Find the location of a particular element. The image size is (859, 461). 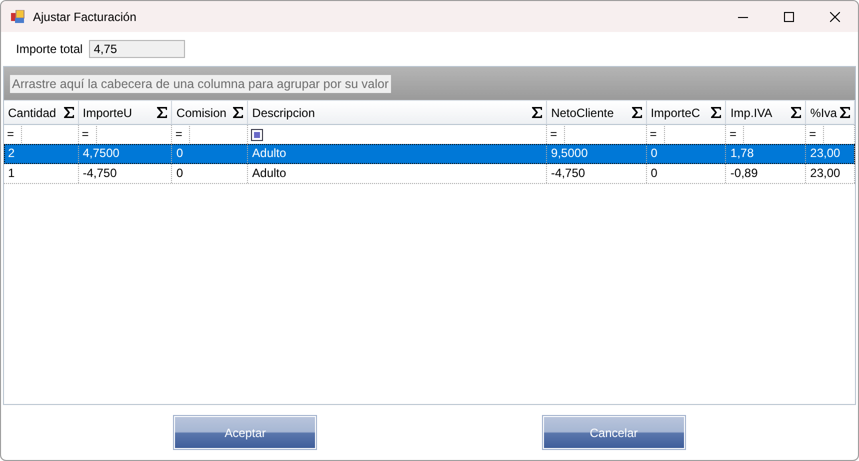

table-cell: 1,78 is located at coordinates (766, 153).